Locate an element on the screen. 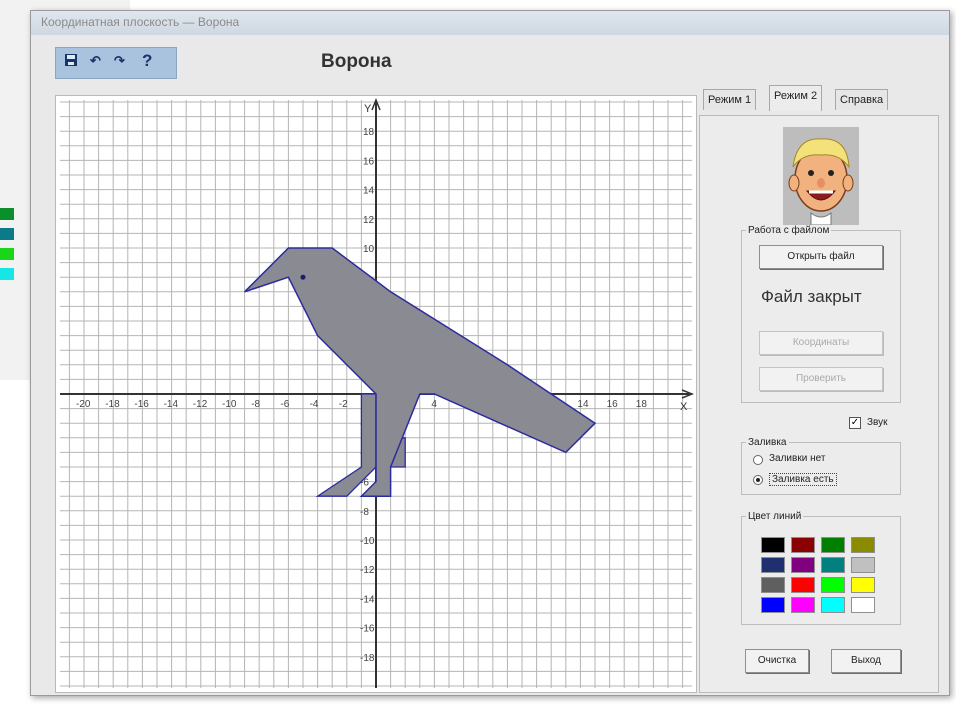 The image size is (956, 706). y-tick-label: -12 is located at coordinates (367, 570).